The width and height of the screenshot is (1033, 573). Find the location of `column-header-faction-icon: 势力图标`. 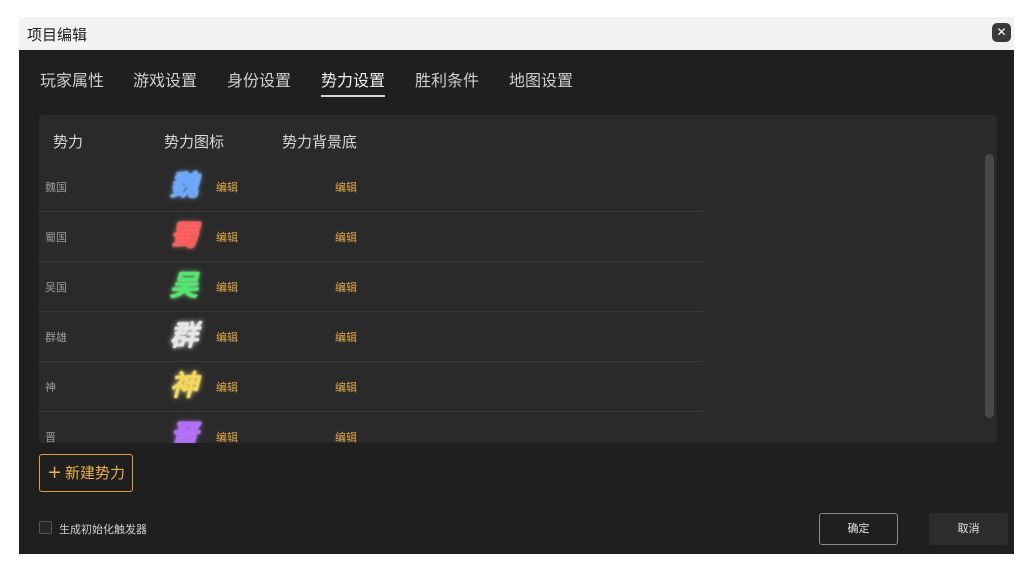

column-header-faction-icon: 势力图标 is located at coordinates (194, 142).